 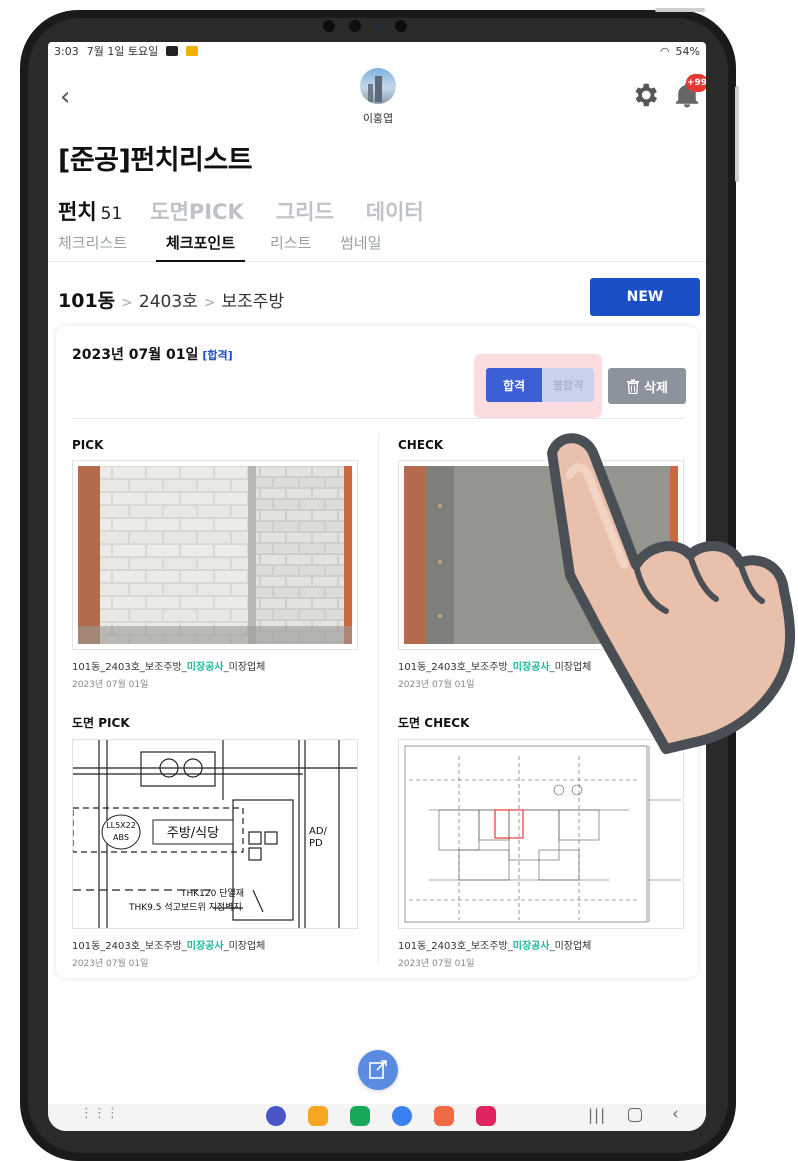 I want to click on card-date: 2023년 07월 01일, so click(x=135, y=355).